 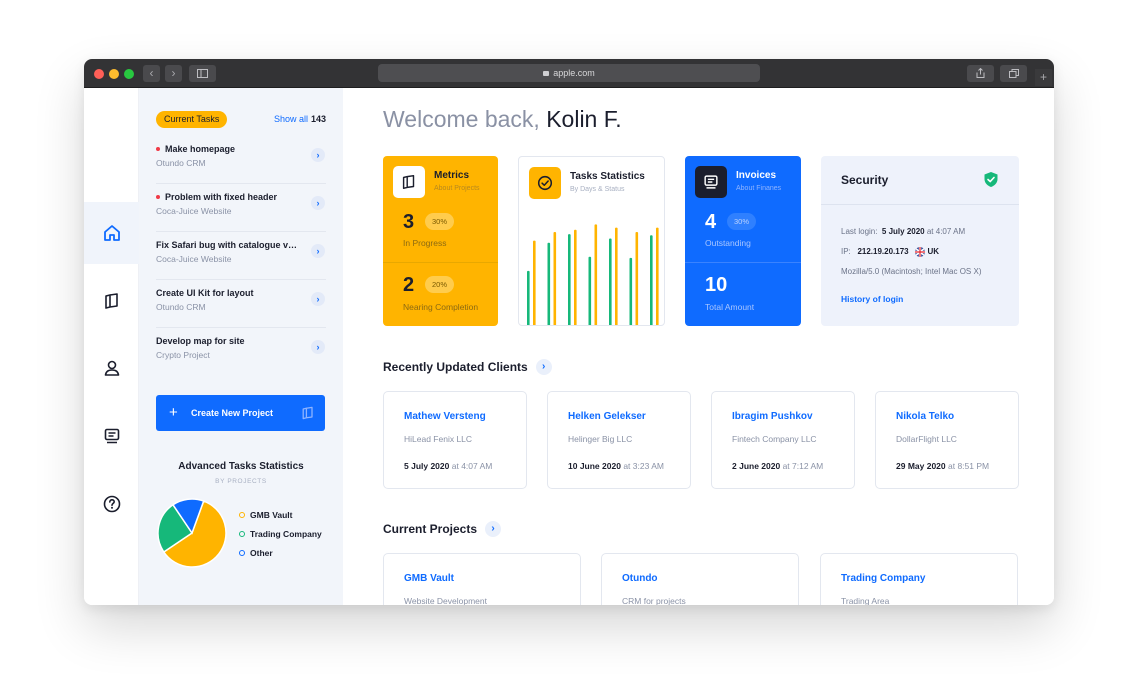 I want to click on legend-marker, so click(x=242, y=514).